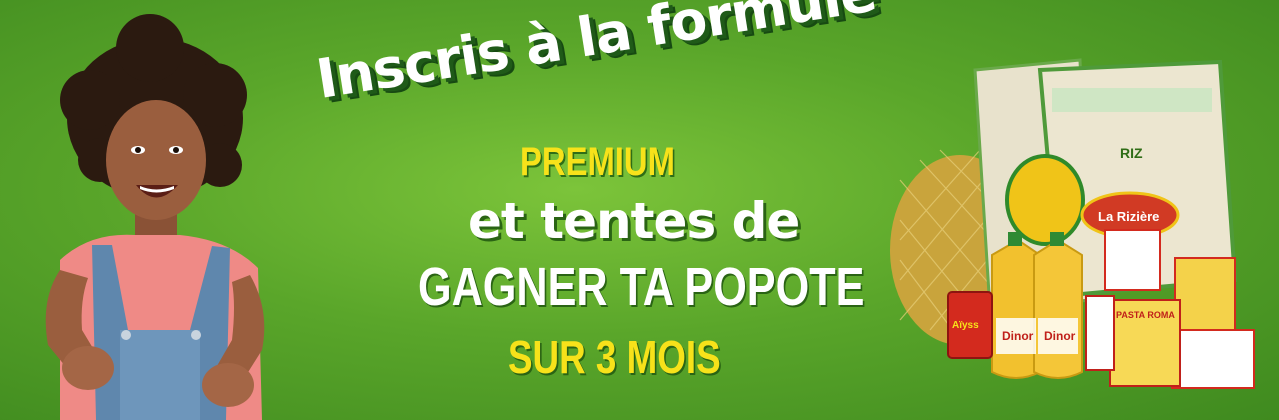 The width and height of the screenshot is (1279, 420). What do you see at coordinates (1060, 336) in the screenshot?
I see `oil-brand-2: Dinor` at bounding box center [1060, 336].